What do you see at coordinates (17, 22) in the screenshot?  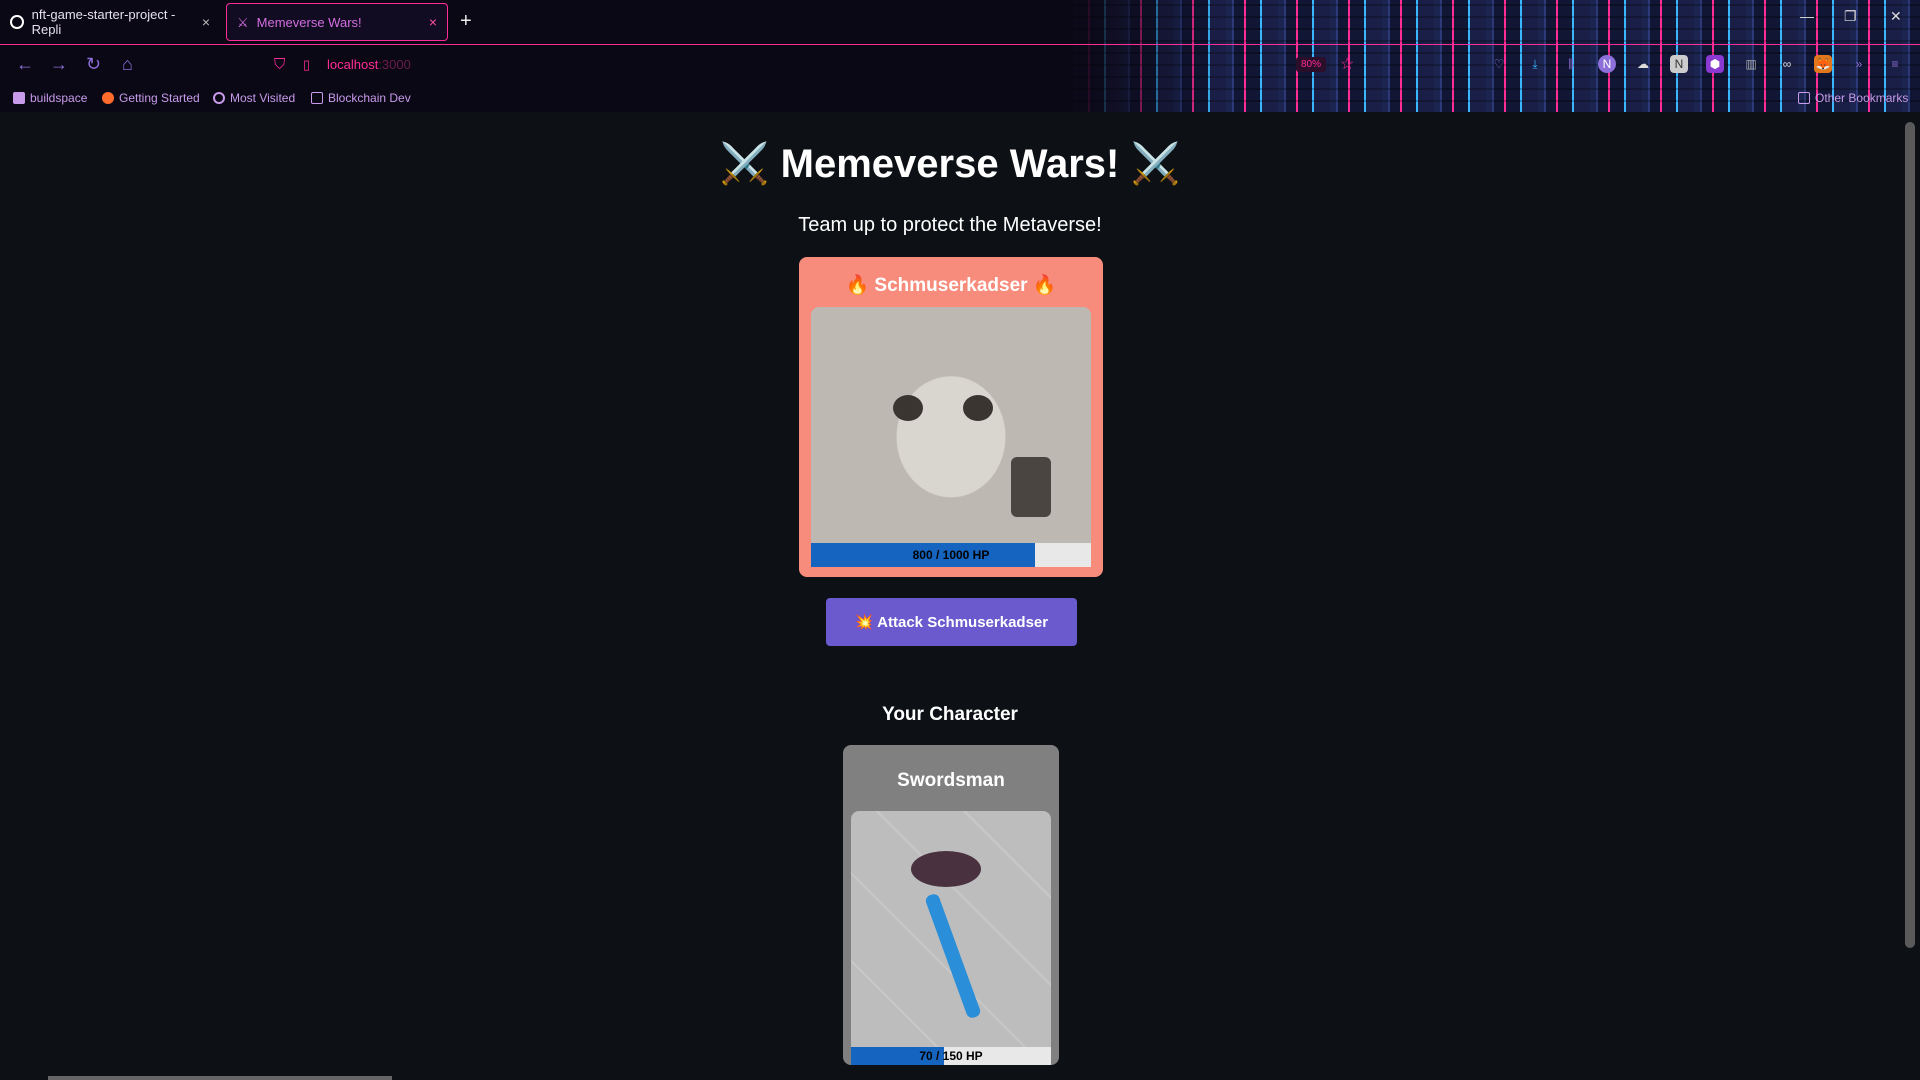 I see `replit-favicon-icon` at bounding box center [17, 22].